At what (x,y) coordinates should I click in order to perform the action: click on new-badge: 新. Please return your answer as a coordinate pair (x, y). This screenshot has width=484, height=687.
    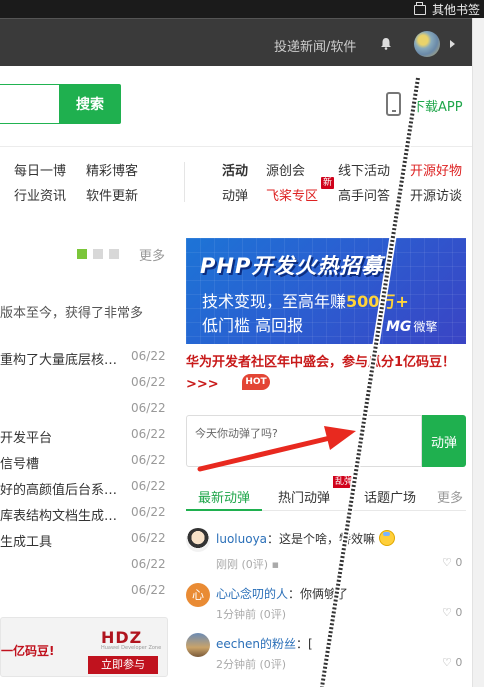
    Looking at the image, I should click on (328, 183).